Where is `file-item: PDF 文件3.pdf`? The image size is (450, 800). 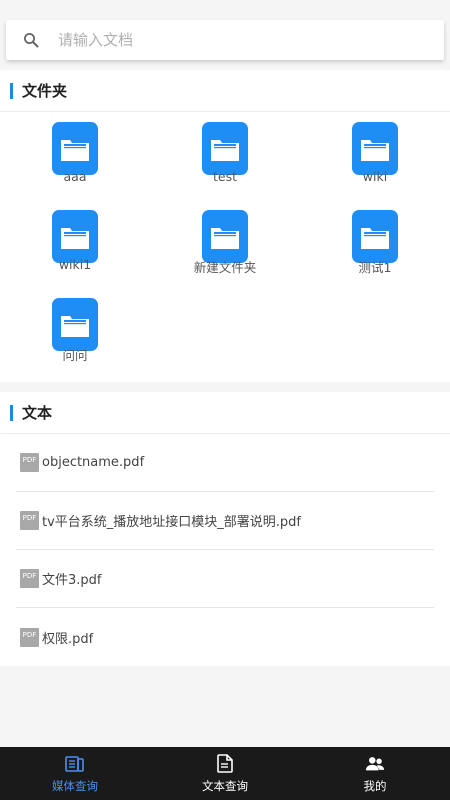
file-item: PDF 文件3.pdf is located at coordinates (225, 579).